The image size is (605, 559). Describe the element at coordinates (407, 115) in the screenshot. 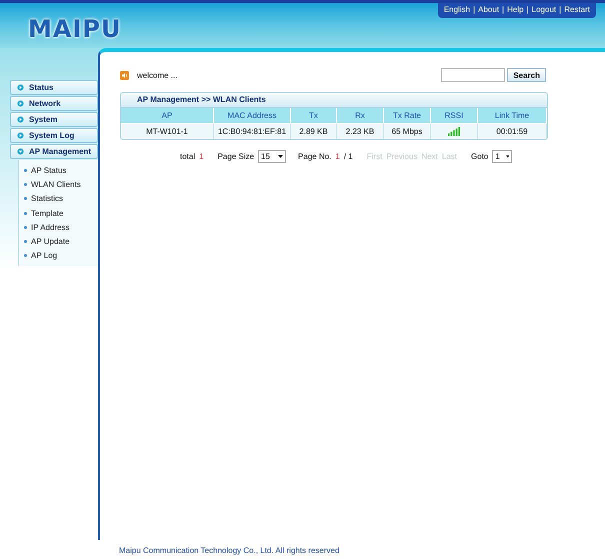

I see `column-header: Tx Rate` at that location.